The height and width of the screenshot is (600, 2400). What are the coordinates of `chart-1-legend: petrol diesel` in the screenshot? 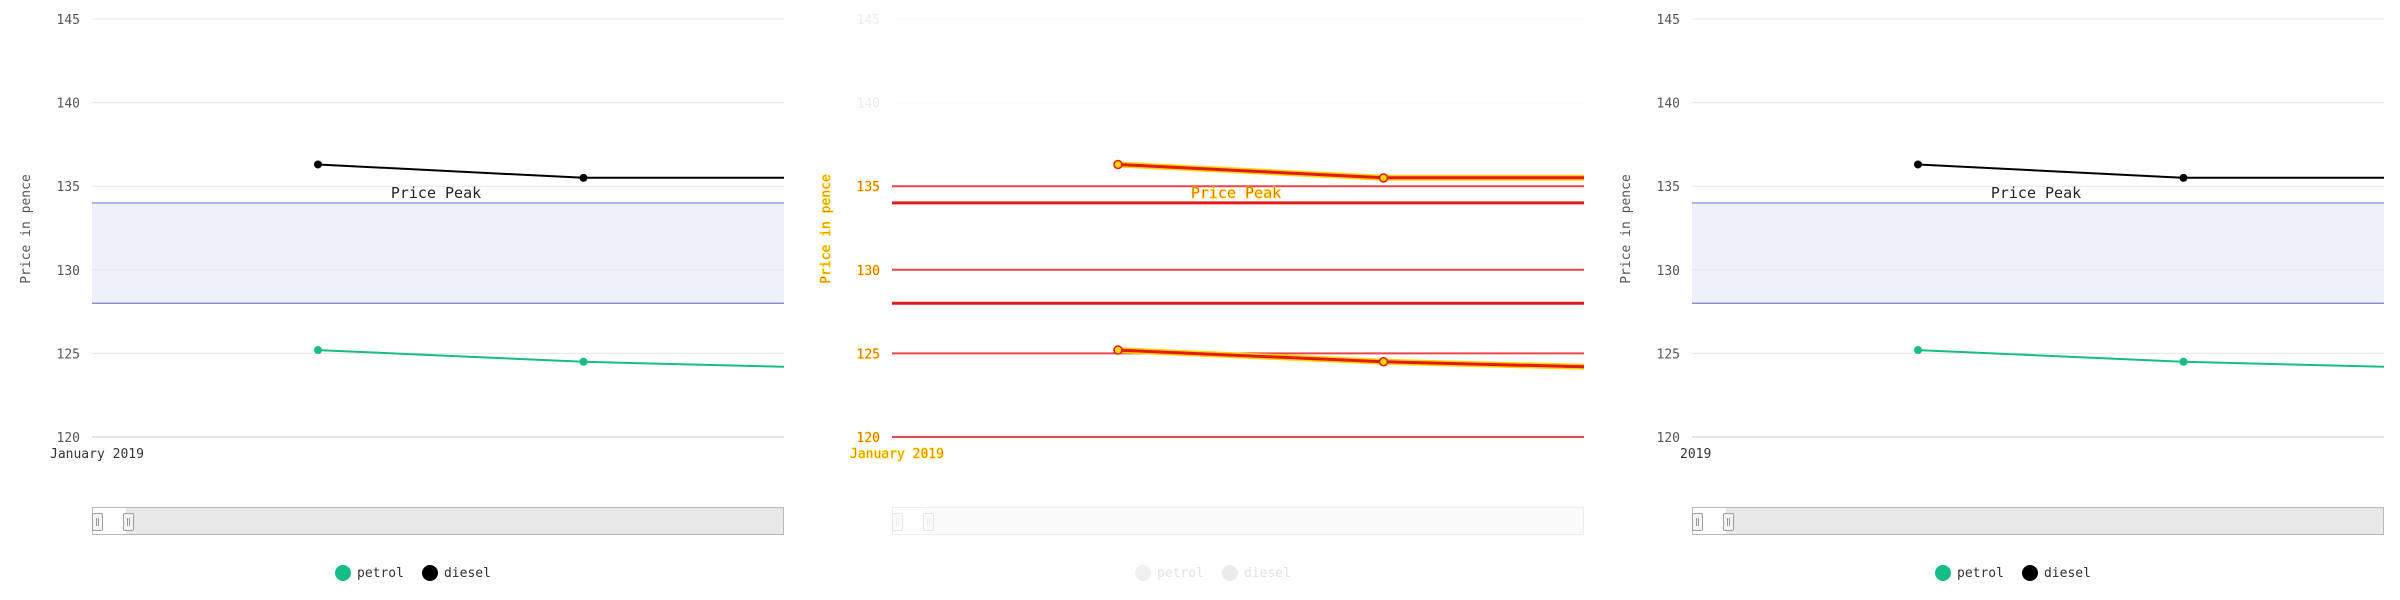 It's located at (413, 573).